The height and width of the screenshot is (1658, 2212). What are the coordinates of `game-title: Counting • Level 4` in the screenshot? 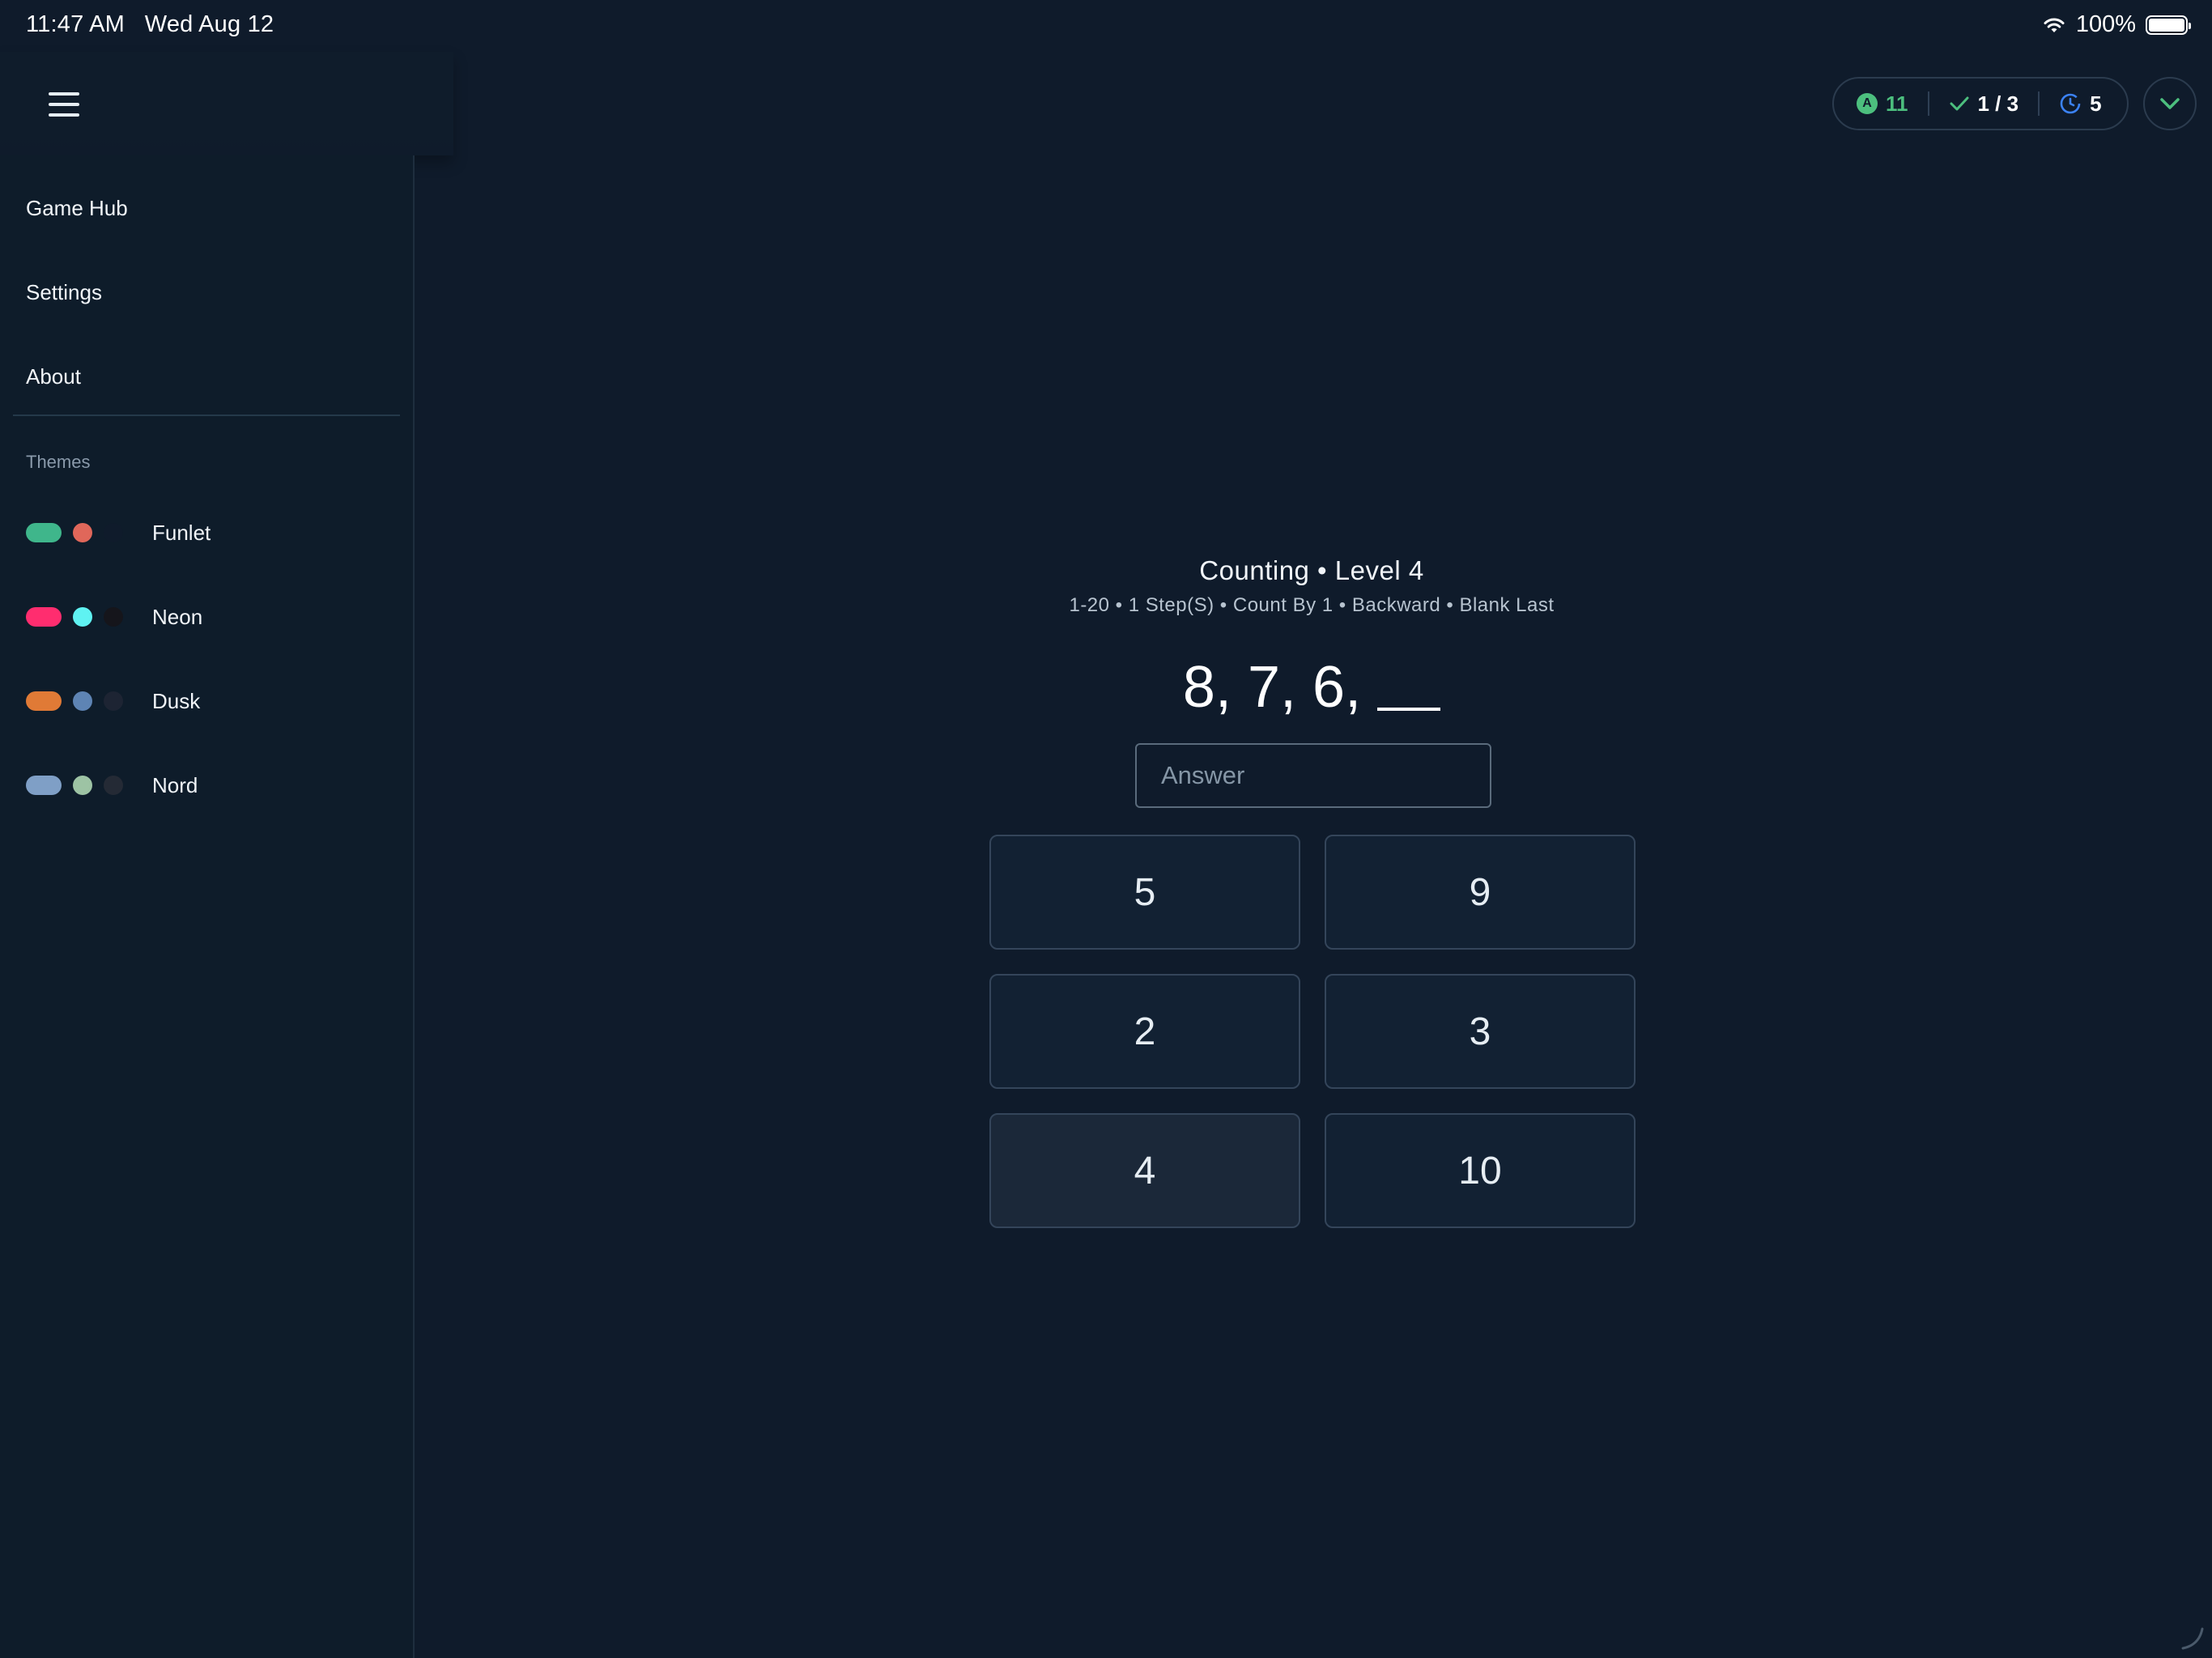 It's located at (1312, 570).